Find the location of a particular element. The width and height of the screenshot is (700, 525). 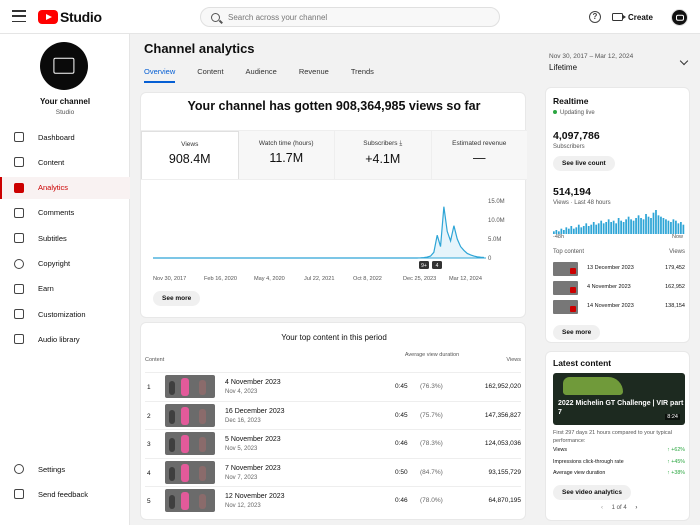

metric-views: Views 908.4M is located at coordinates (190, 155).